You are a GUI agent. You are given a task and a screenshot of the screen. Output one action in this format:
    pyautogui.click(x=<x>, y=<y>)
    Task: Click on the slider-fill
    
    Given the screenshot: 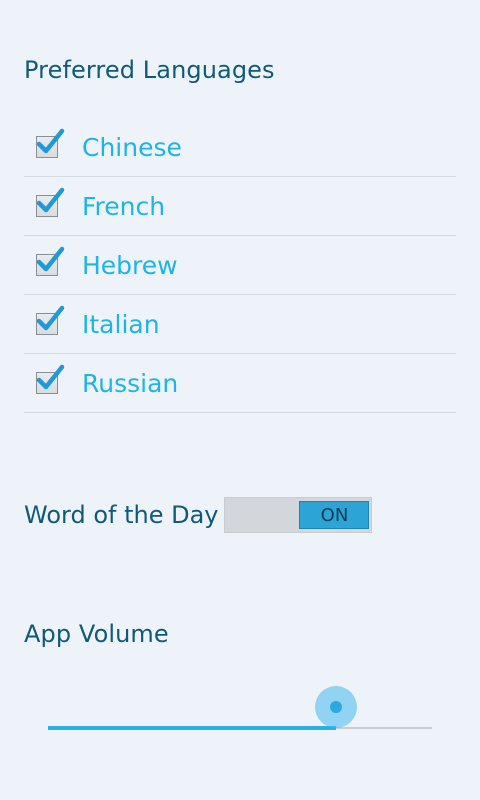 What is the action you would take?
    pyautogui.click(x=192, y=728)
    